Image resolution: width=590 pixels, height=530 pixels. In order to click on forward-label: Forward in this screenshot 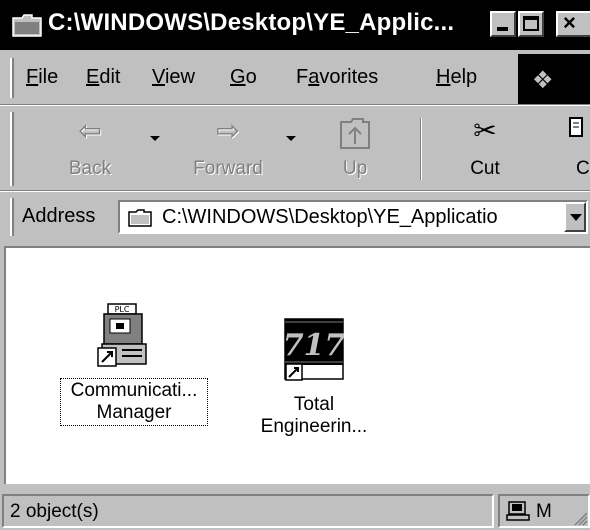, I will do `click(228, 168)`.